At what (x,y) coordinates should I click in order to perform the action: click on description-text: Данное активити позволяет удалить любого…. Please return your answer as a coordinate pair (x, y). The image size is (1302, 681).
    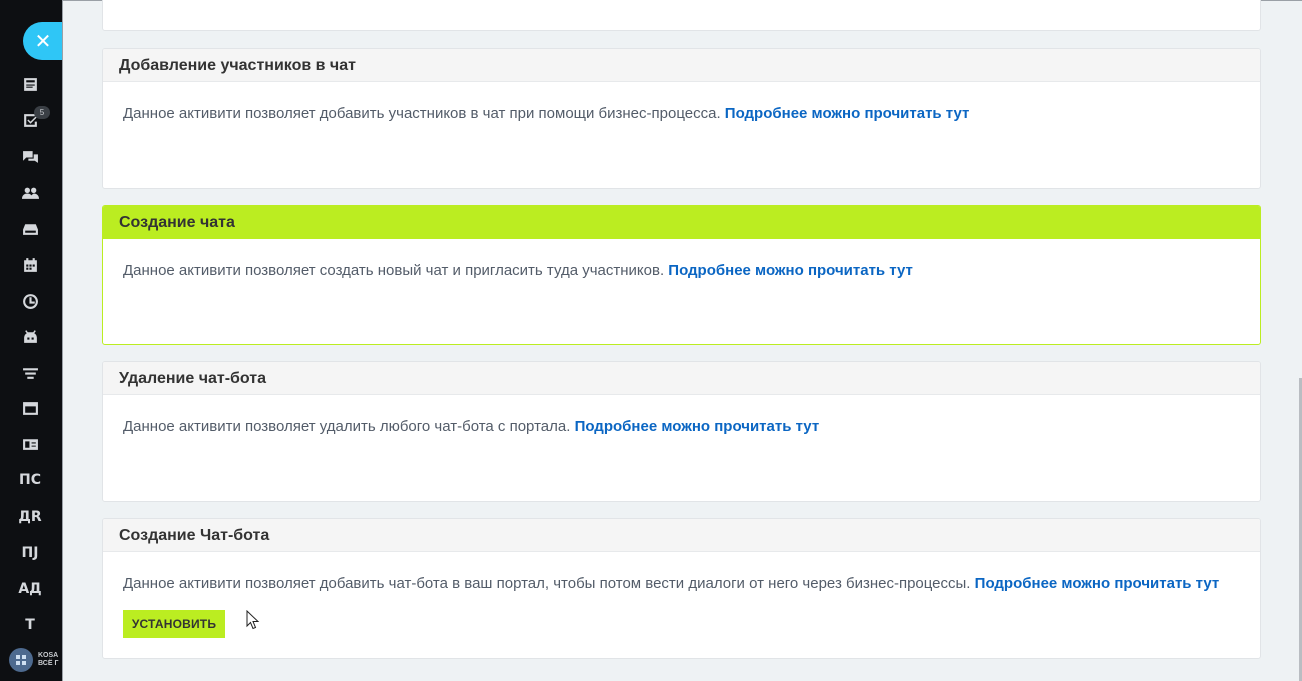
    Looking at the image, I should click on (347, 426).